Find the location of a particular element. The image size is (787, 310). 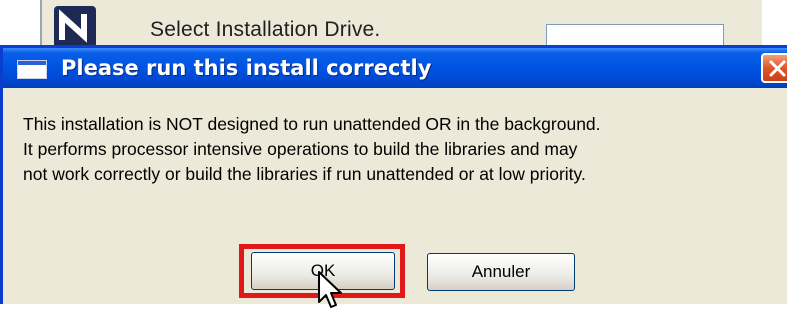

close-button is located at coordinates (774, 68).